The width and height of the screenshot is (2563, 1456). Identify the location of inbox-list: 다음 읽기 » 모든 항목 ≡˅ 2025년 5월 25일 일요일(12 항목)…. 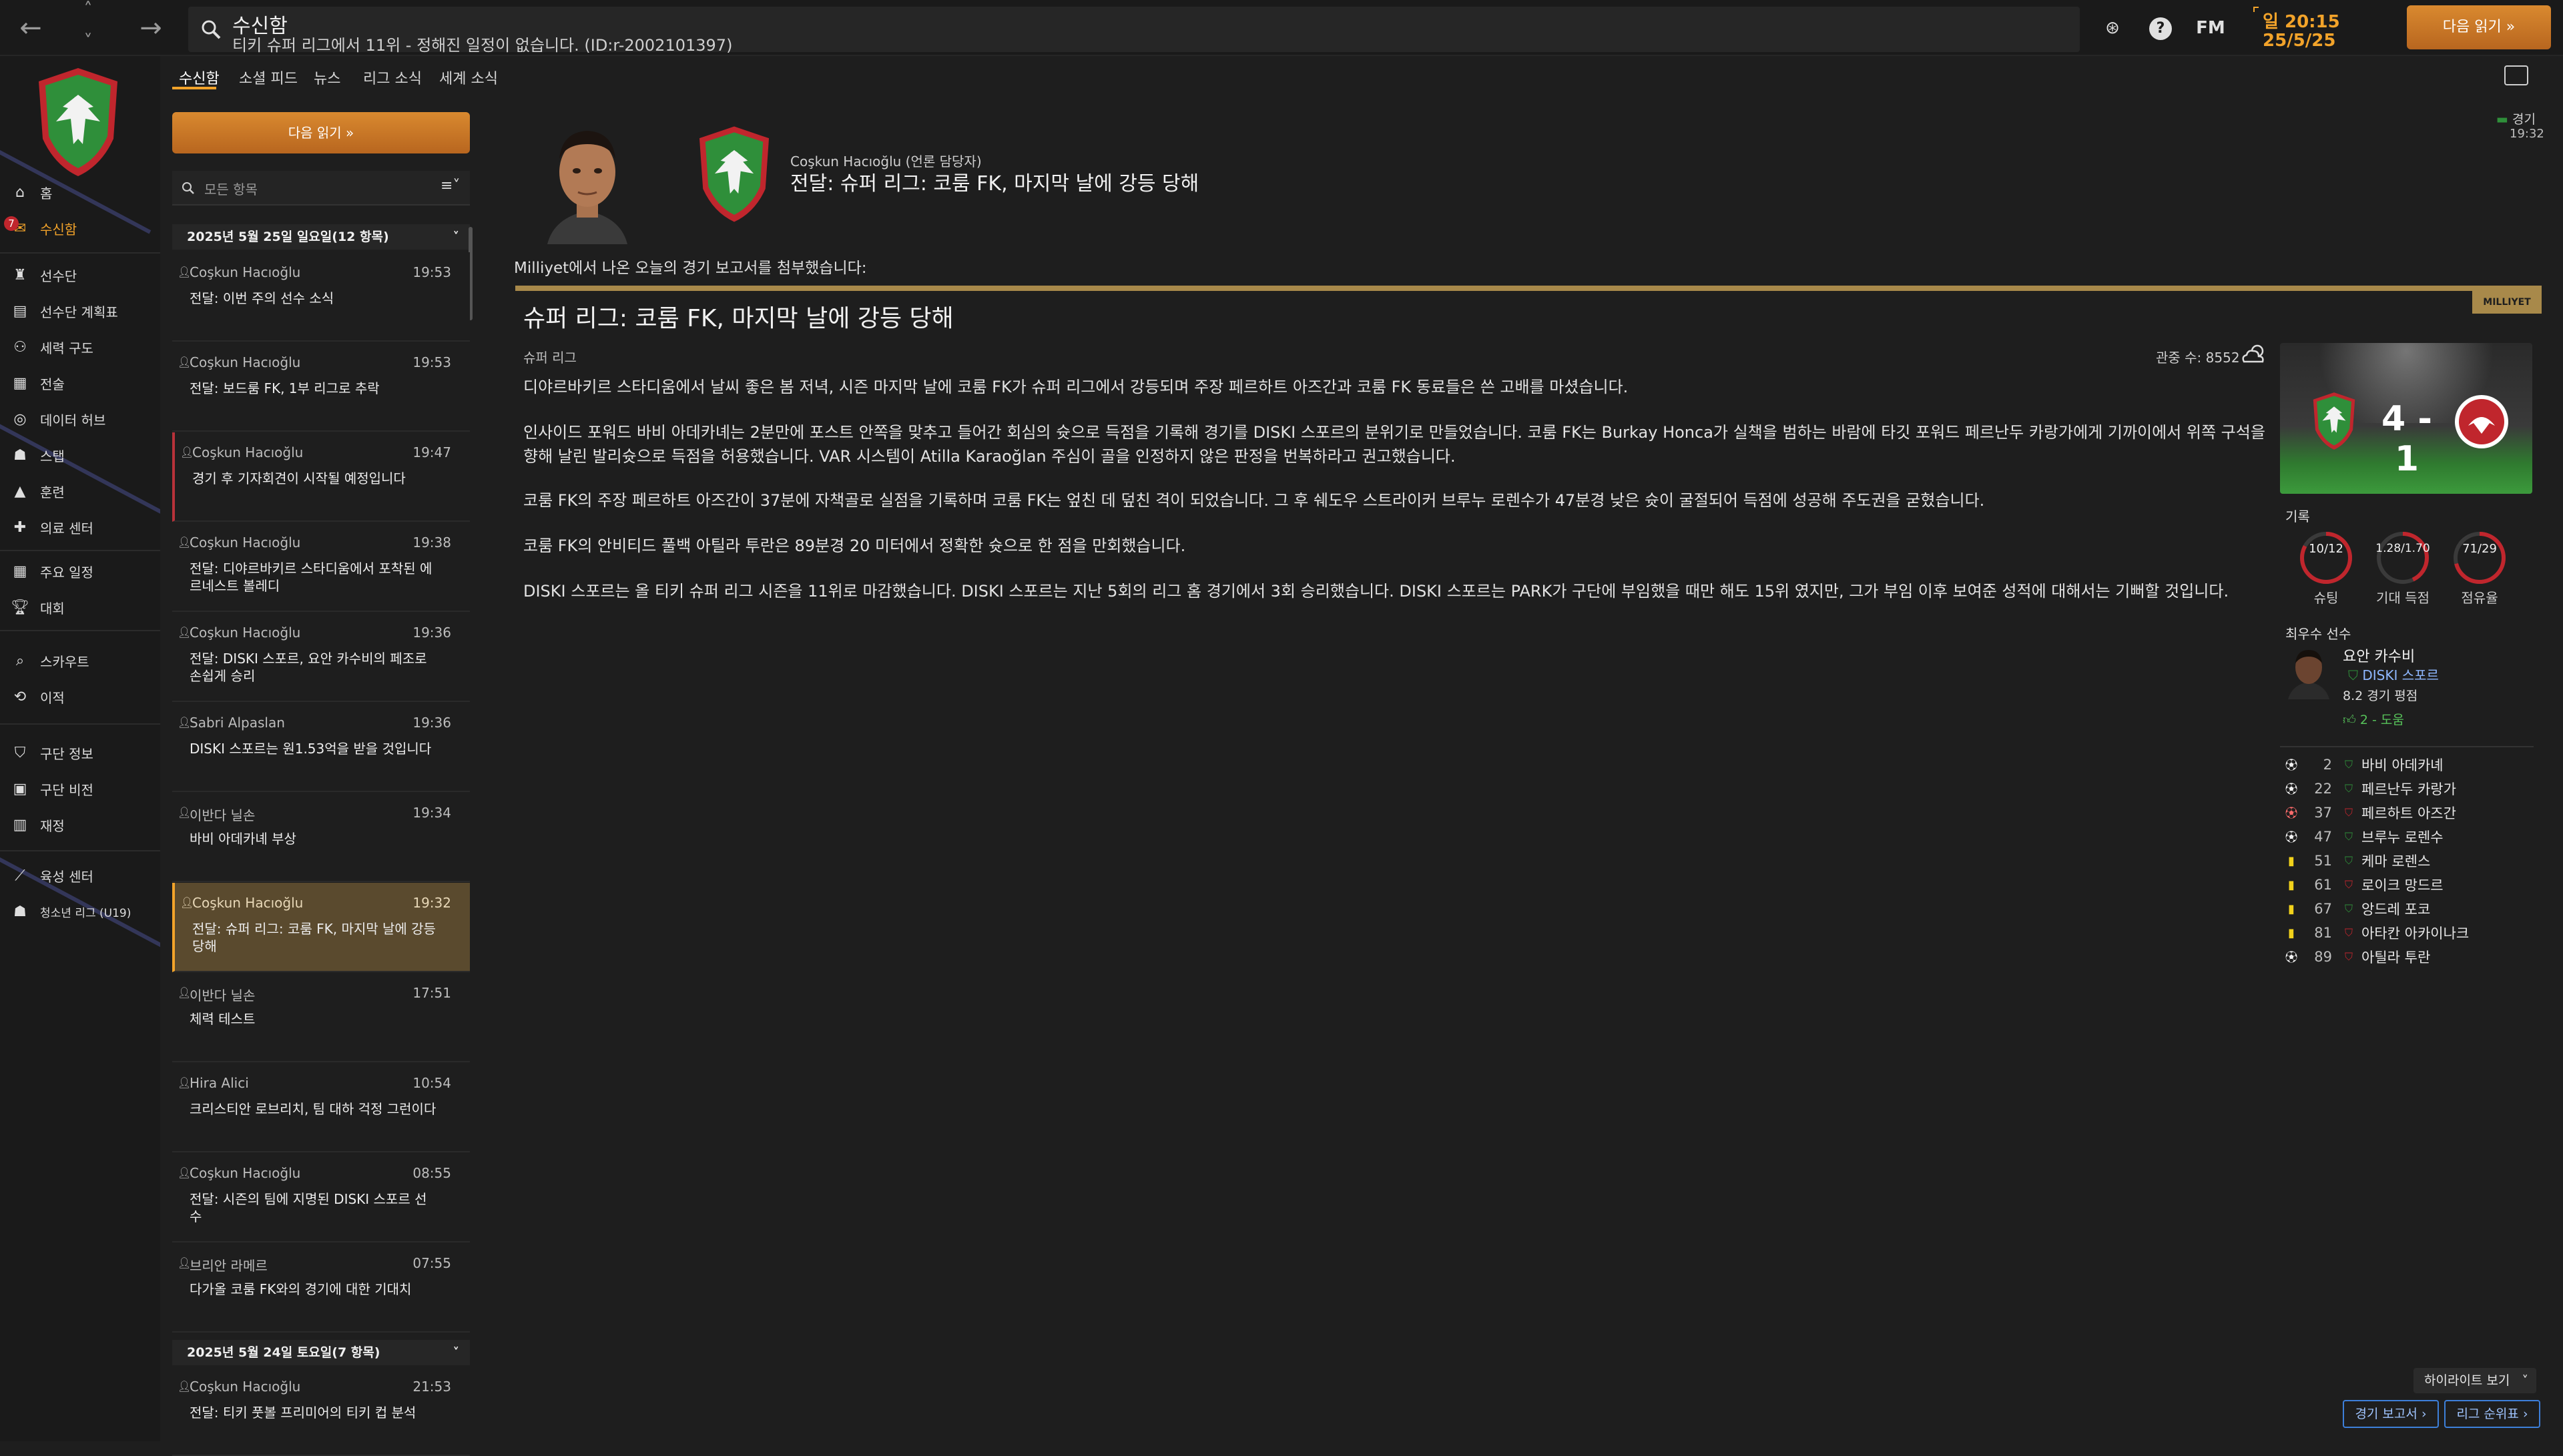
(324, 778).